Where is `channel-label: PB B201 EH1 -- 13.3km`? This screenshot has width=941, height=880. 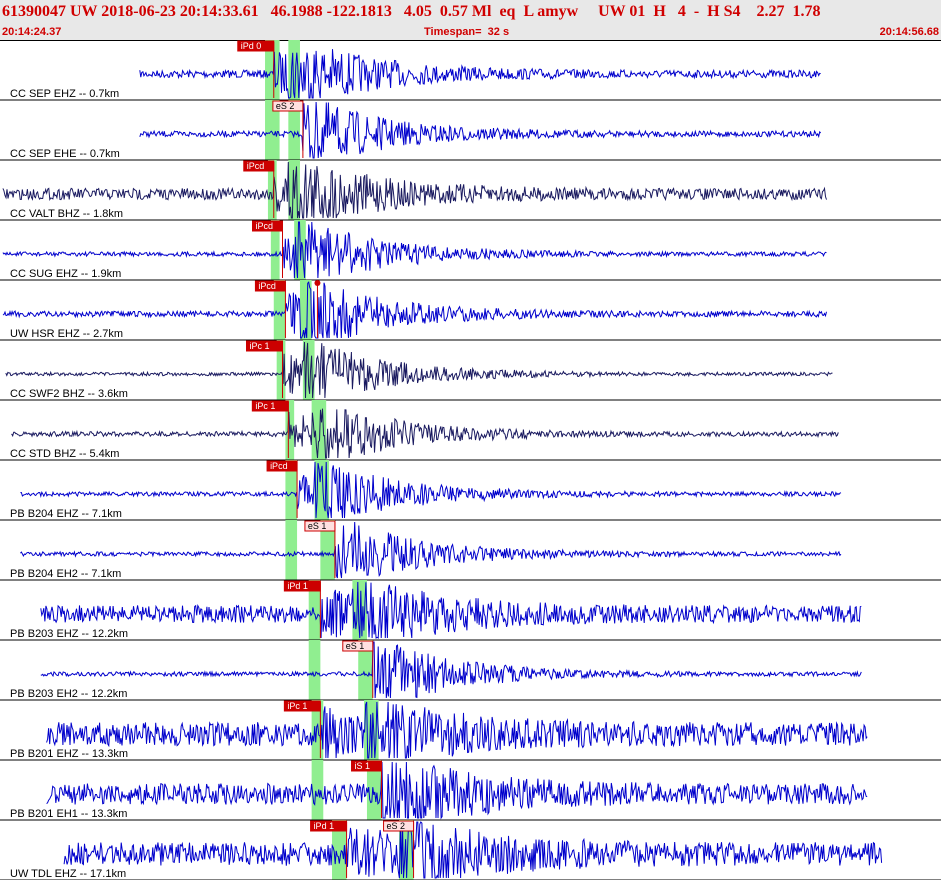 channel-label: PB B201 EH1 -- 13.3km is located at coordinates (68, 814).